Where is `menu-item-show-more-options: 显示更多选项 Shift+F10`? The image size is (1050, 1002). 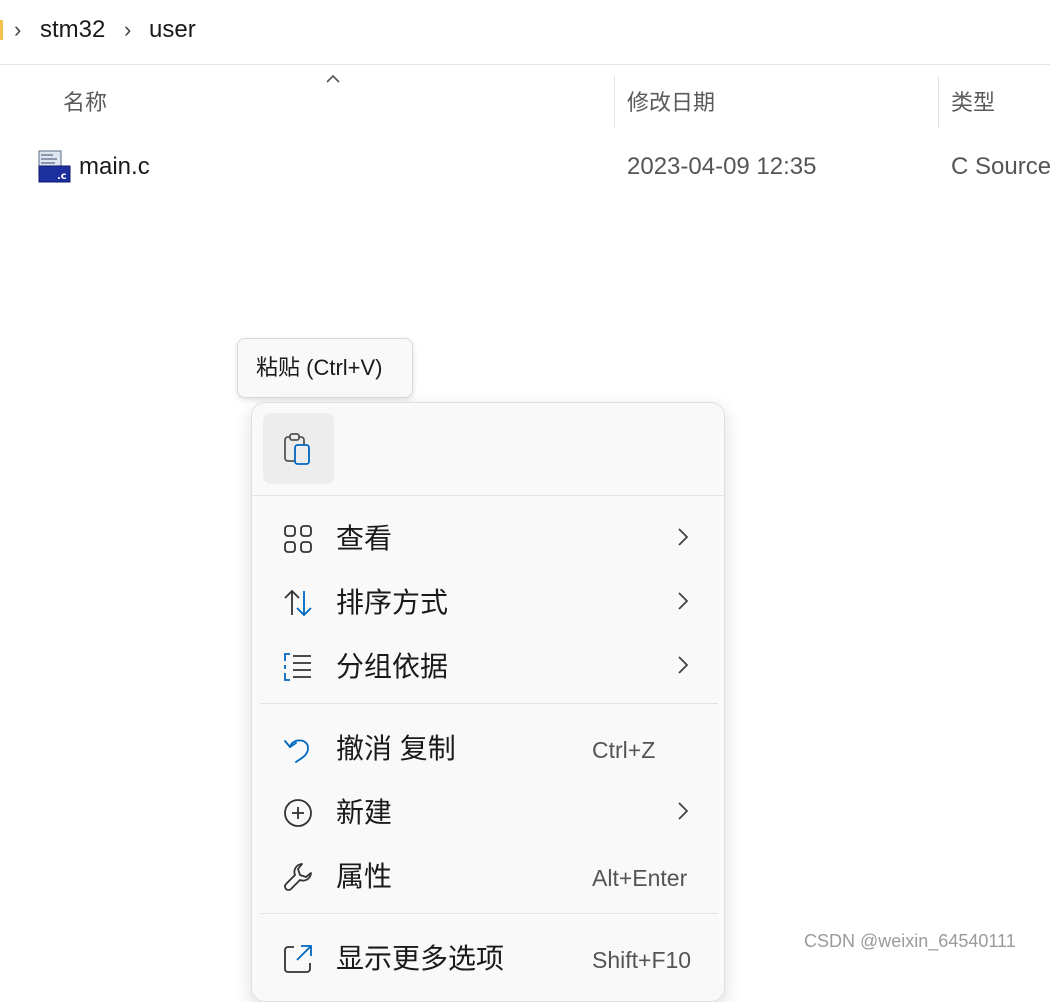
menu-item-show-more-options: 显示更多选项 Shift+F10 is located at coordinates (488, 957).